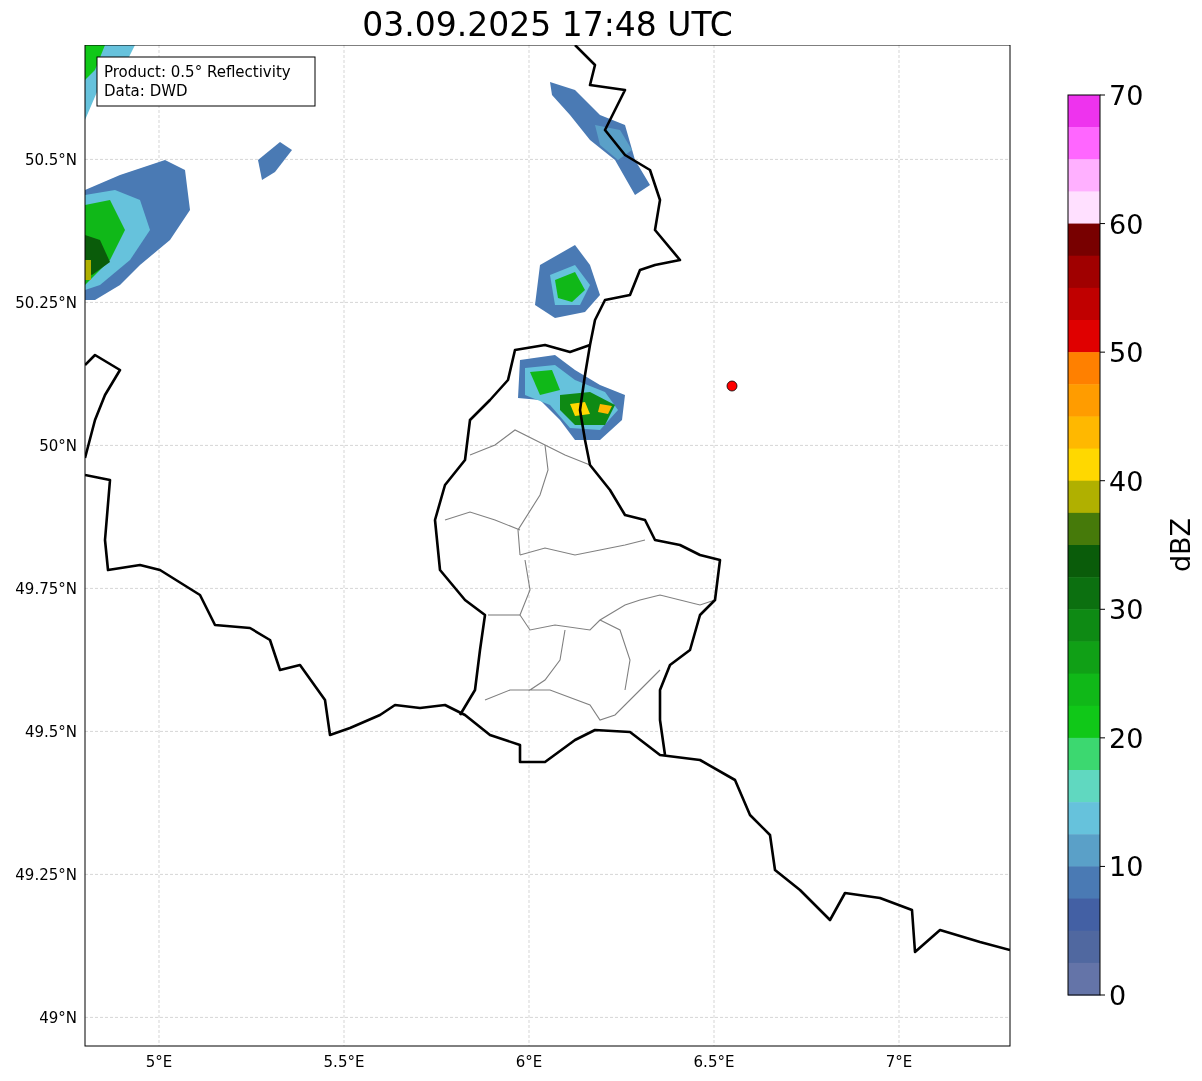 The width and height of the screenshot is (1202, 1081). What do you see at coordinates (46, 589) in the screenshot?
I see `axis-tick-label: 49.75°N` at bounding box center [46, 589].